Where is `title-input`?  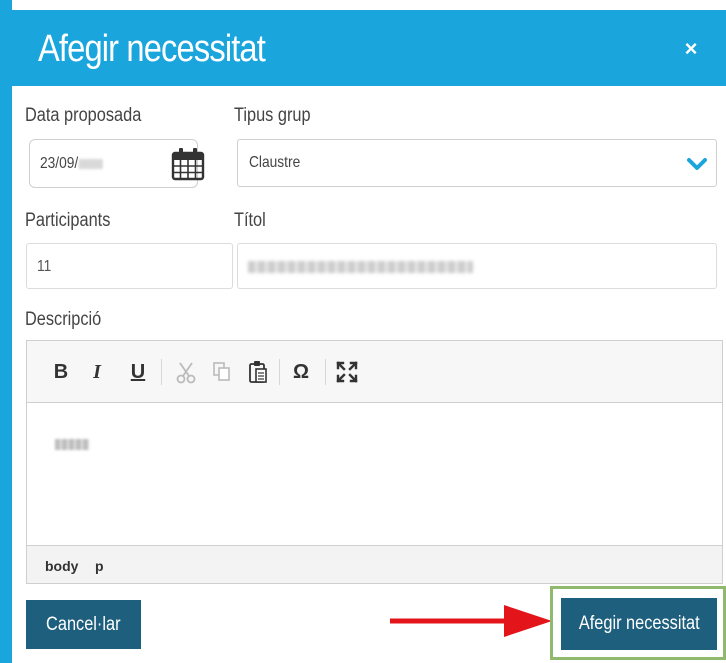 title-input is located at coordinates (477, 266).